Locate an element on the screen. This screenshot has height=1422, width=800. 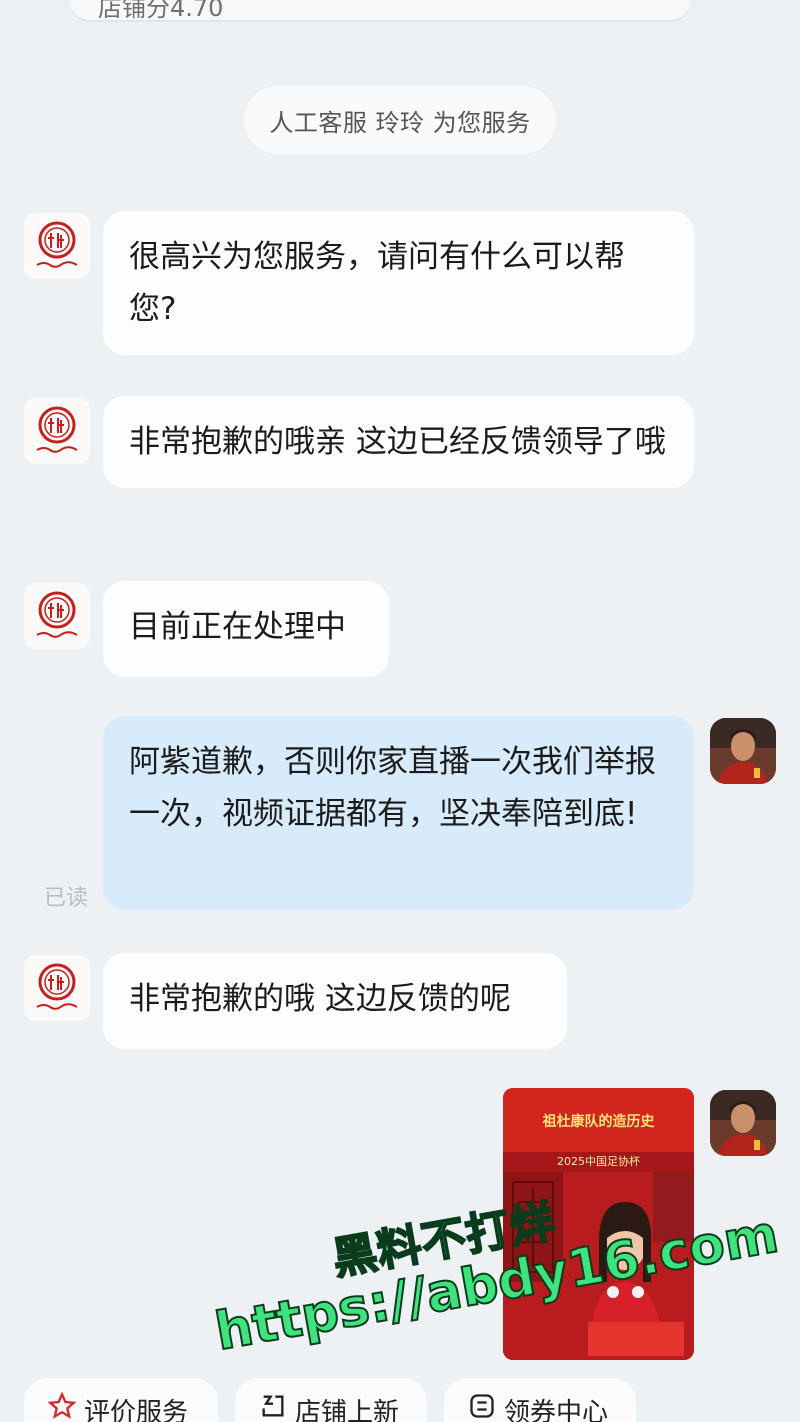
coupon-icon is located at coordinates (482, 1407).